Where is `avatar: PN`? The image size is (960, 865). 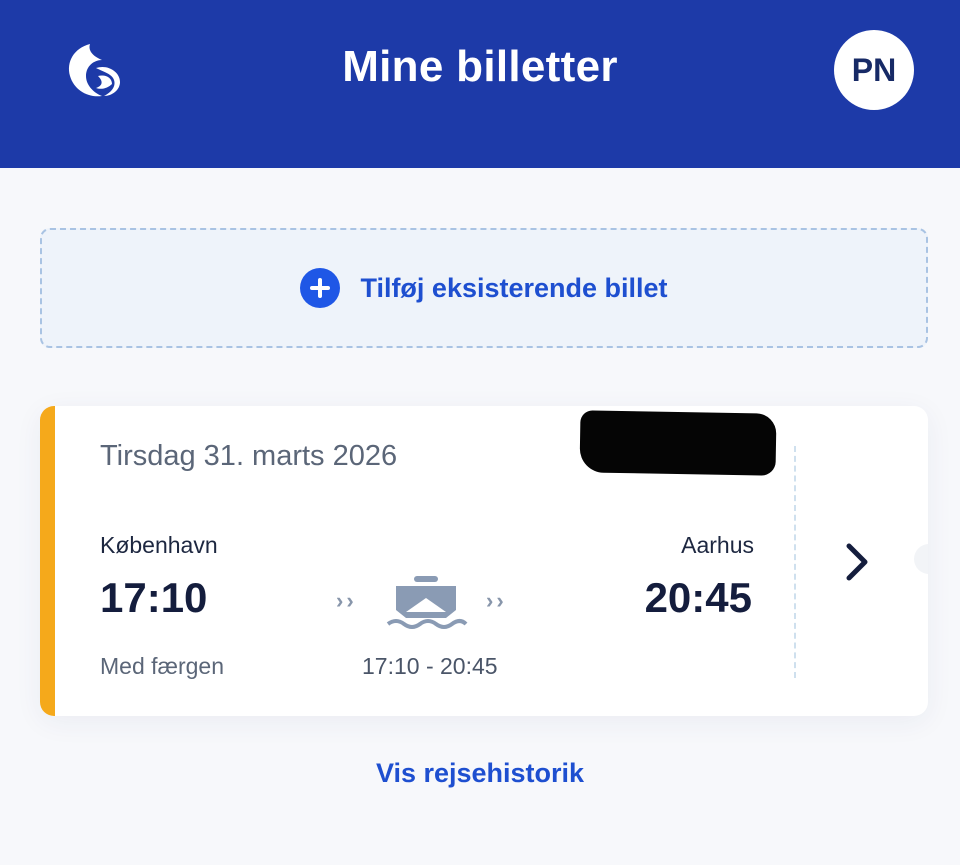
avatar: PN is located at coordinates (874, 70).